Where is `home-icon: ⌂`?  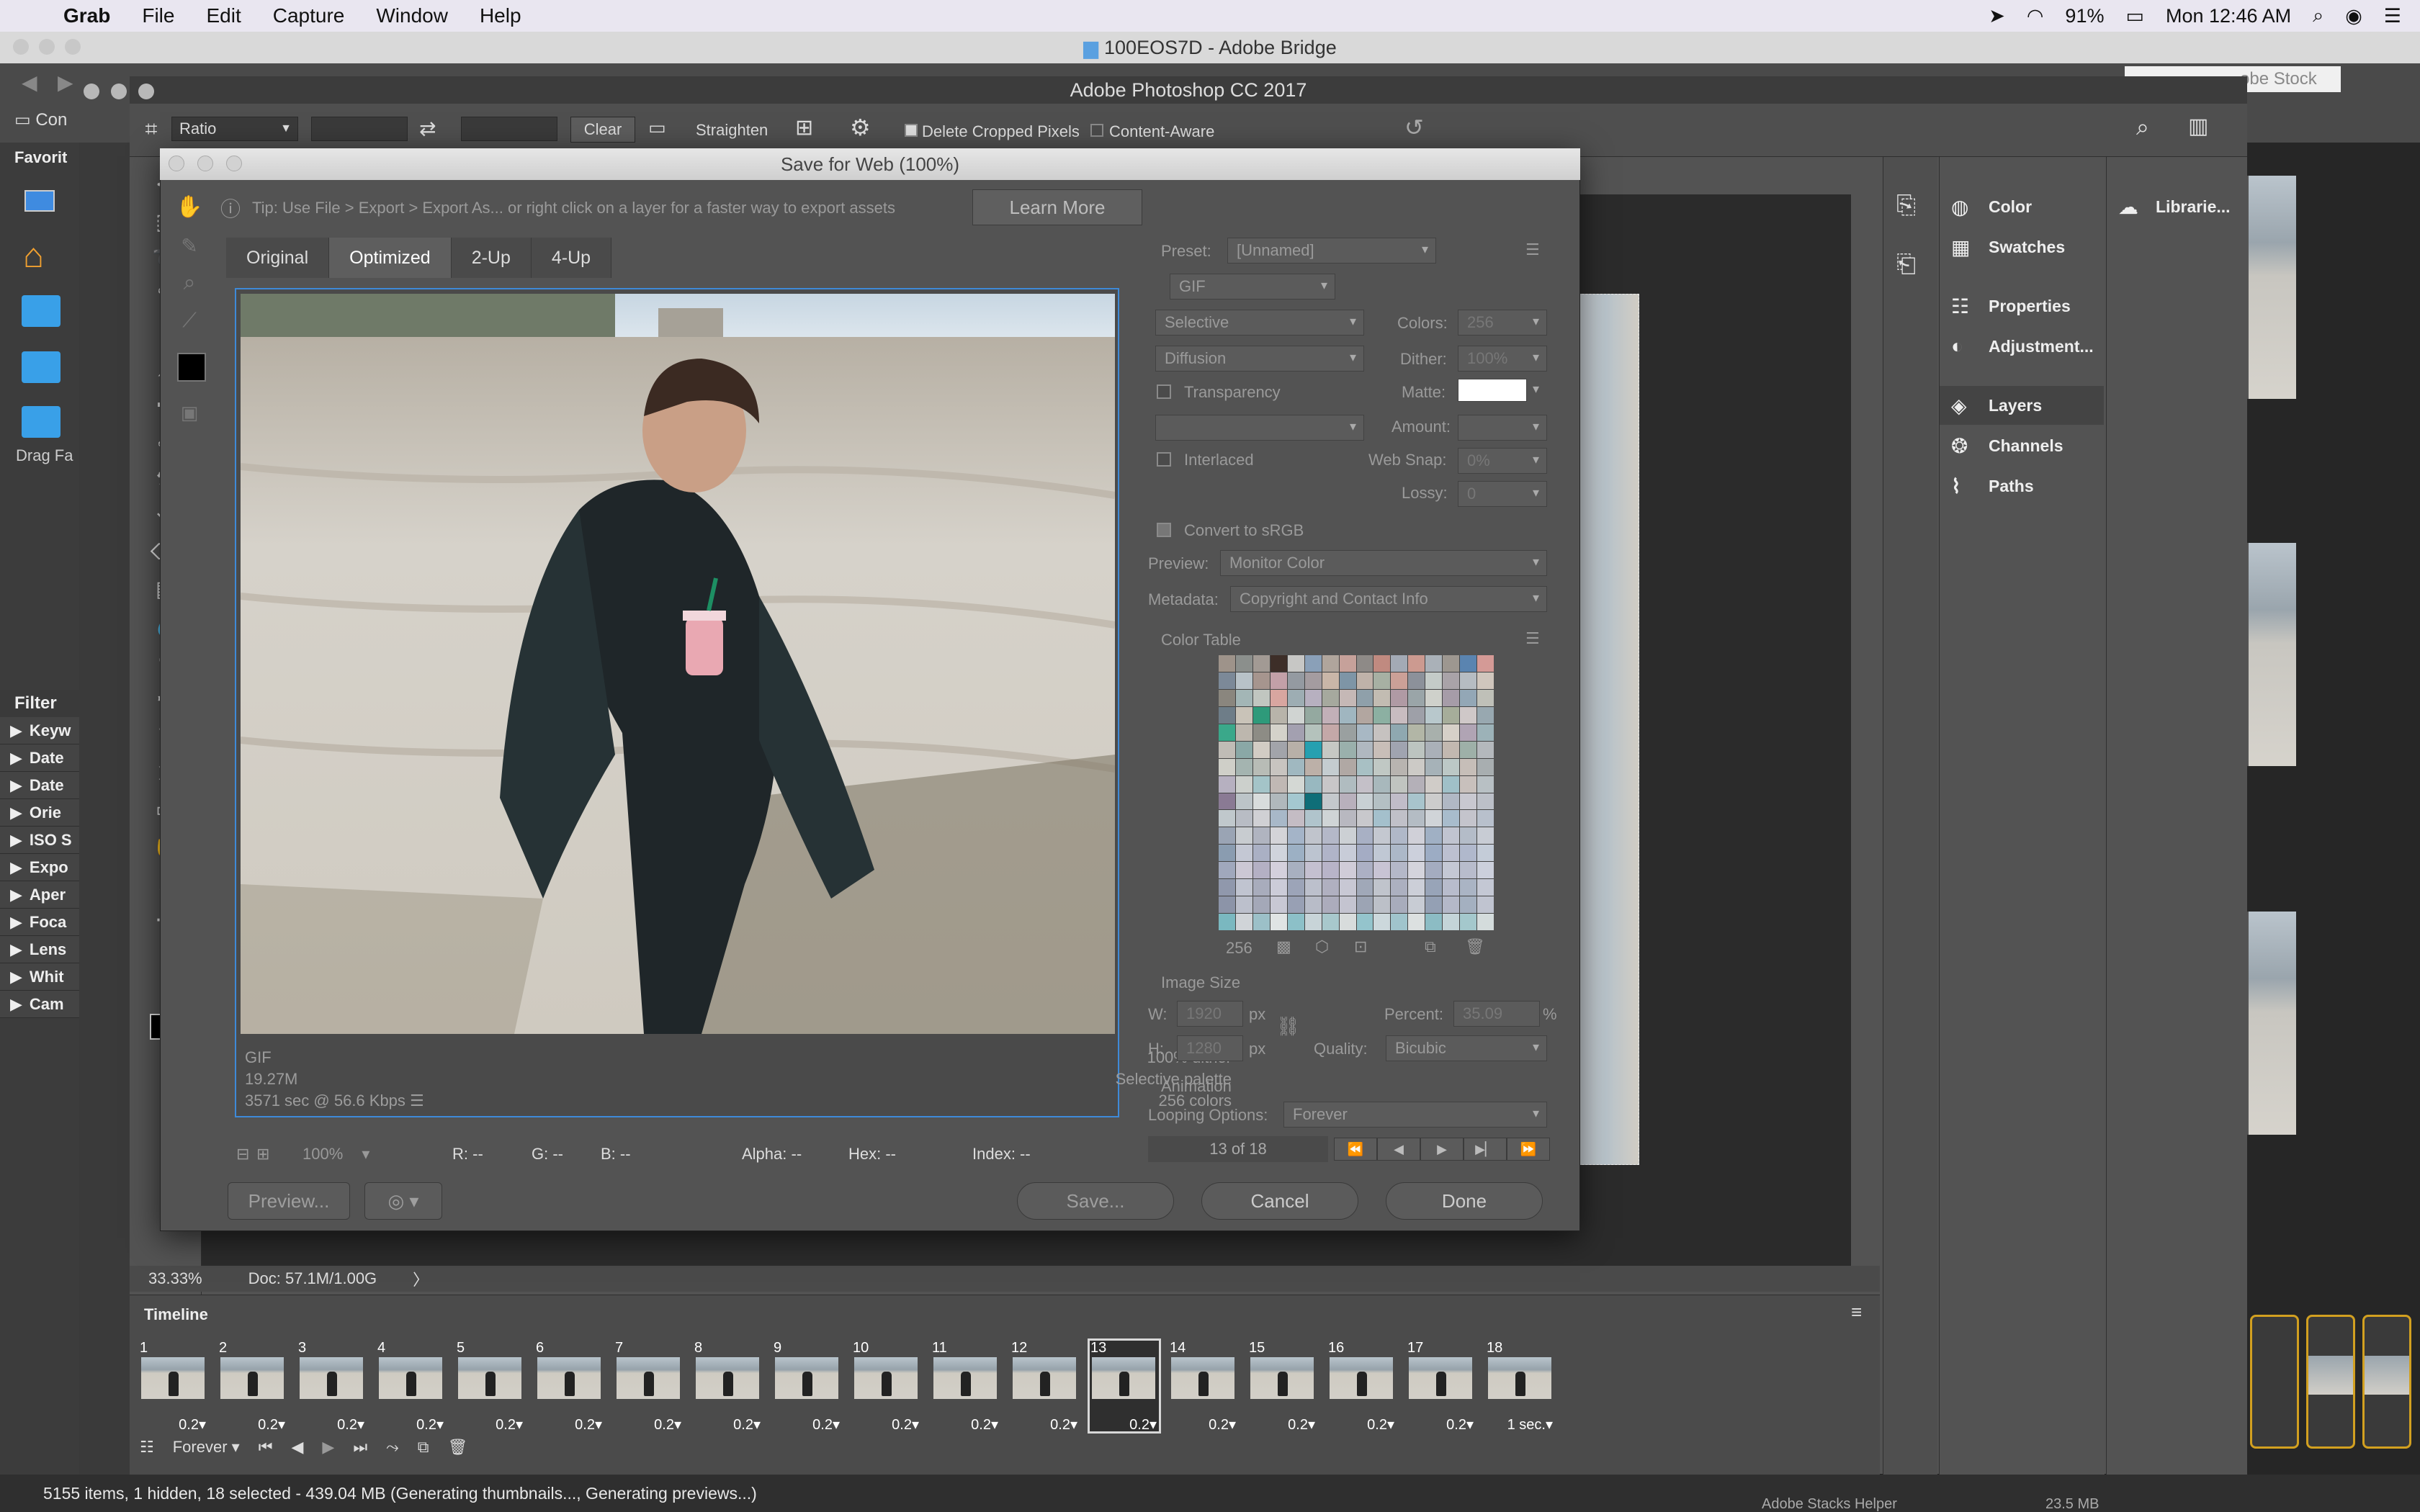 home-icon: ⌂ is located at coordinates (33, 256).